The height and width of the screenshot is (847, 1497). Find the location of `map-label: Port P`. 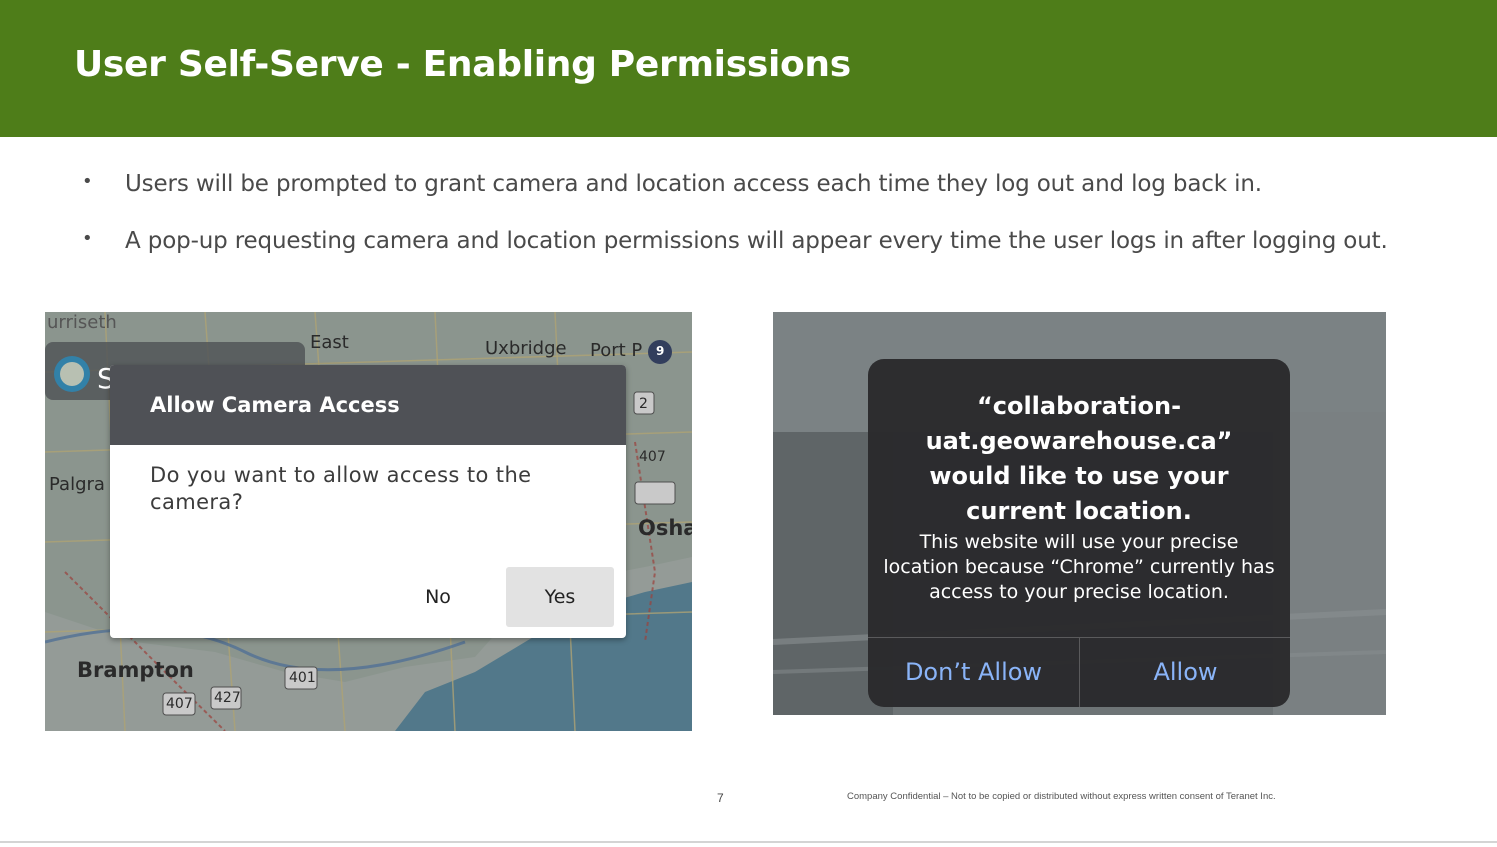

map-label: Port P is located at coordinates (616, 350).